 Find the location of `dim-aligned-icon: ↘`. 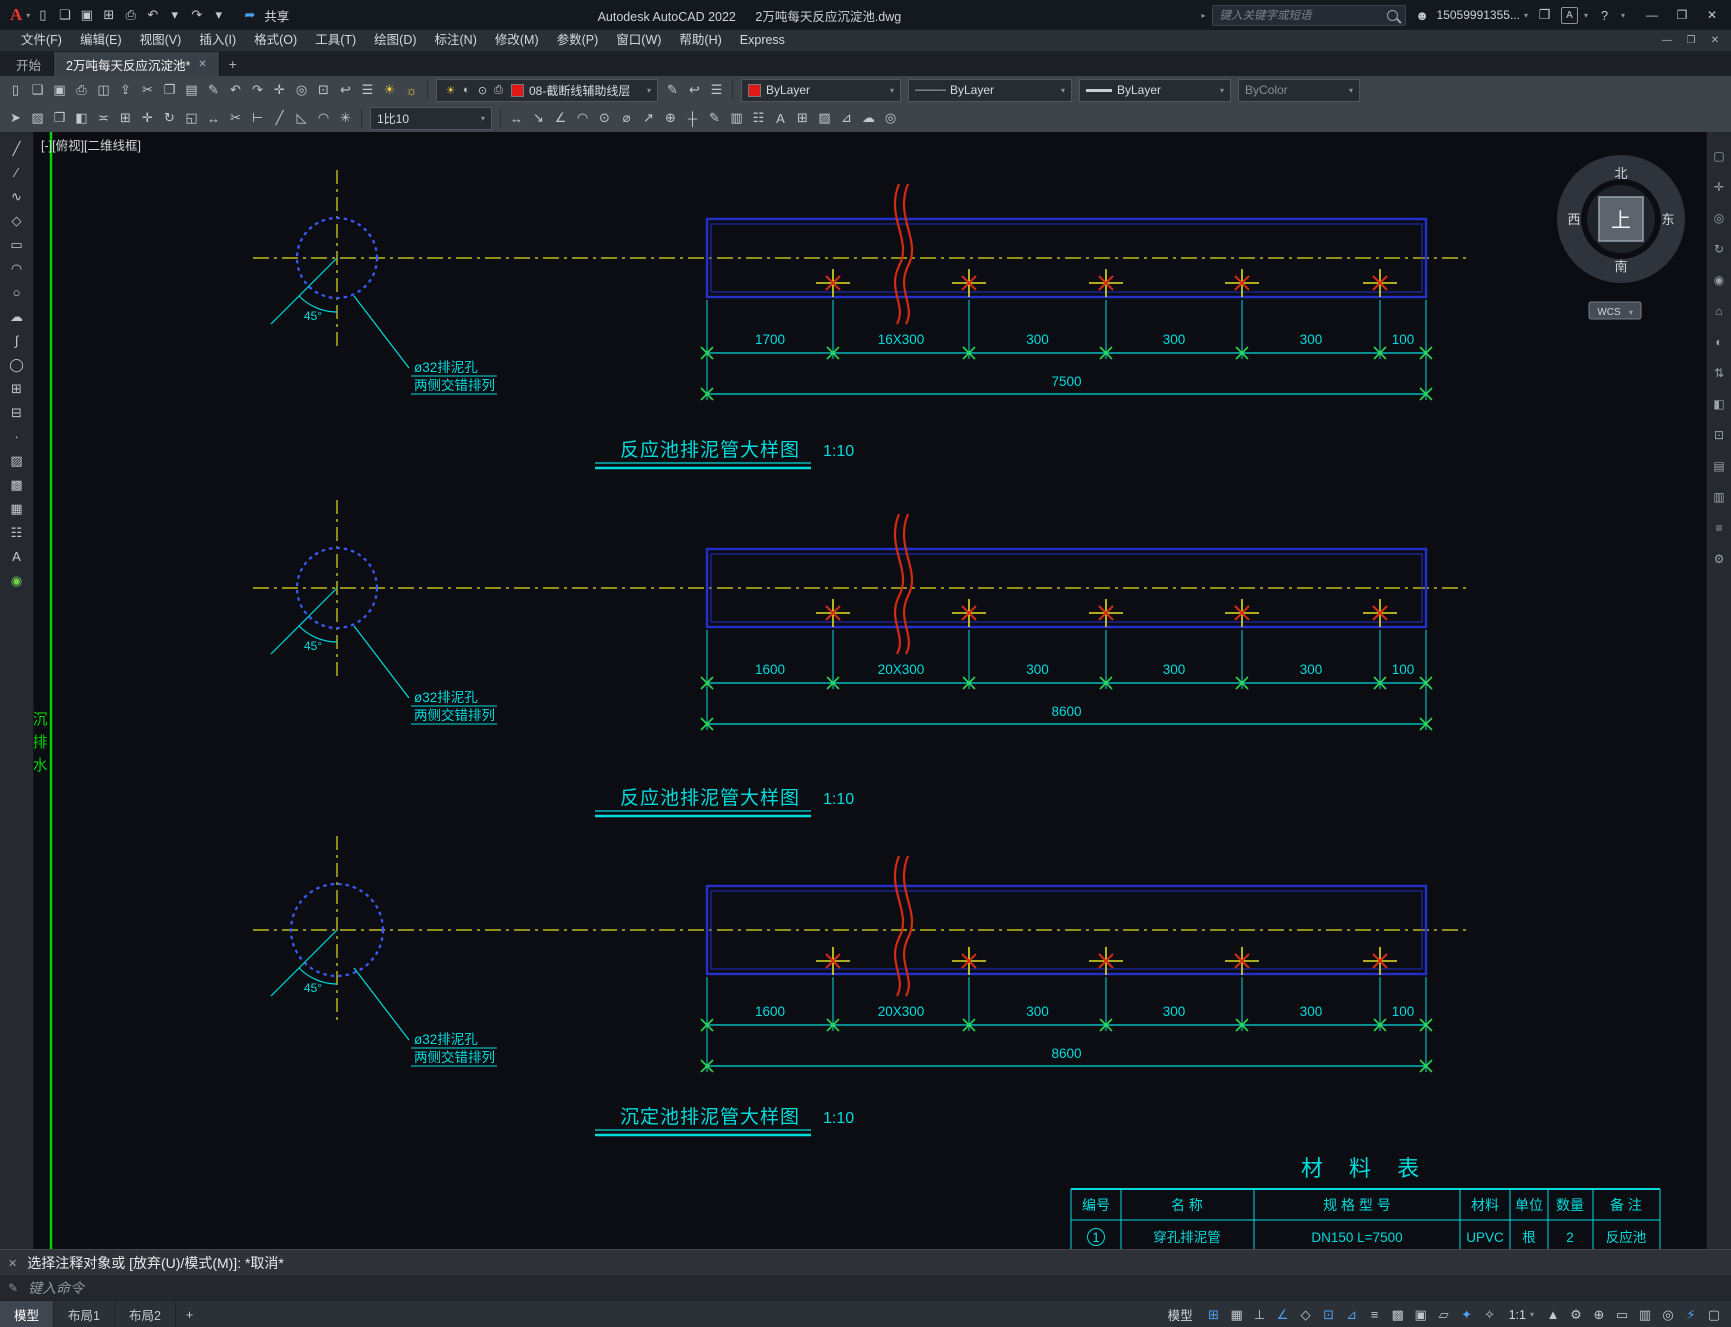

dim-aligned-icon: ↘ is located at coordinates (538, 118).